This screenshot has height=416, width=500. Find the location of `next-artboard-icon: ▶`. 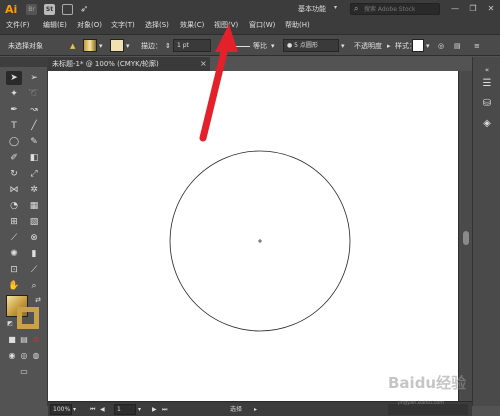

next-artboard-icon: ▶ is located at coordinates (154, 409).